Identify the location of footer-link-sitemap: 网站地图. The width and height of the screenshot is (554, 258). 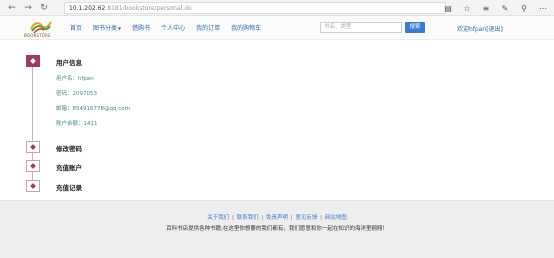
(336, 218).